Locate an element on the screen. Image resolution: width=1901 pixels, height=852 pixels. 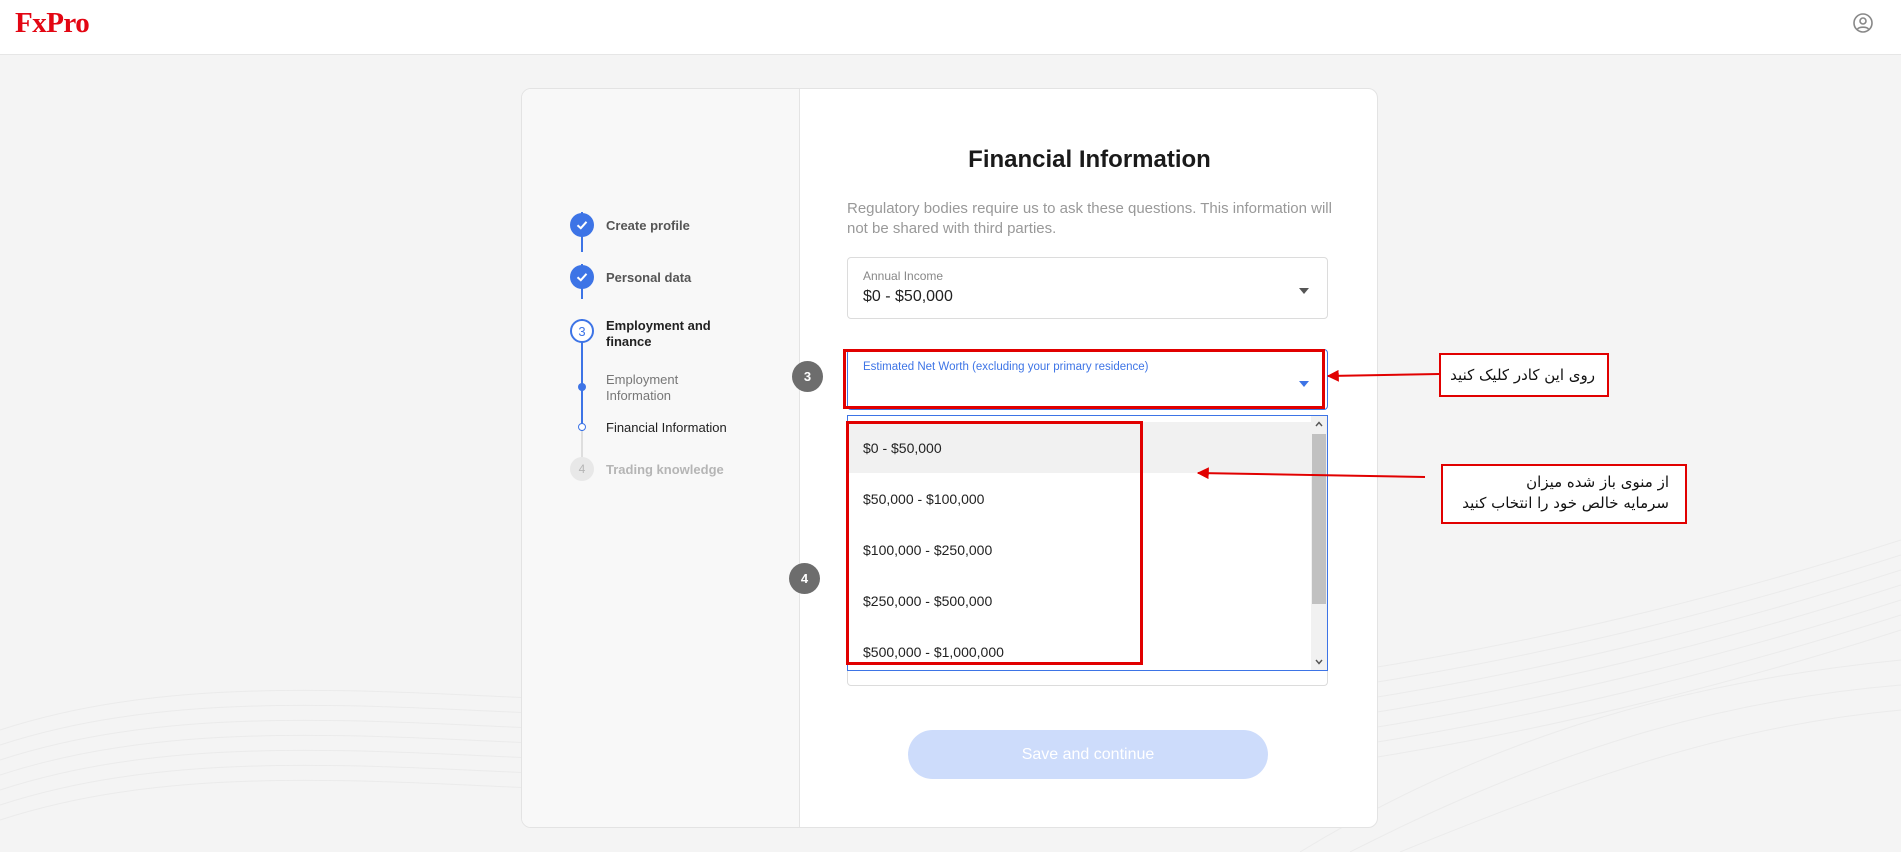
annotation-click-text: روی این کادر کلیک کنید is located at coordinates (1522, 375).